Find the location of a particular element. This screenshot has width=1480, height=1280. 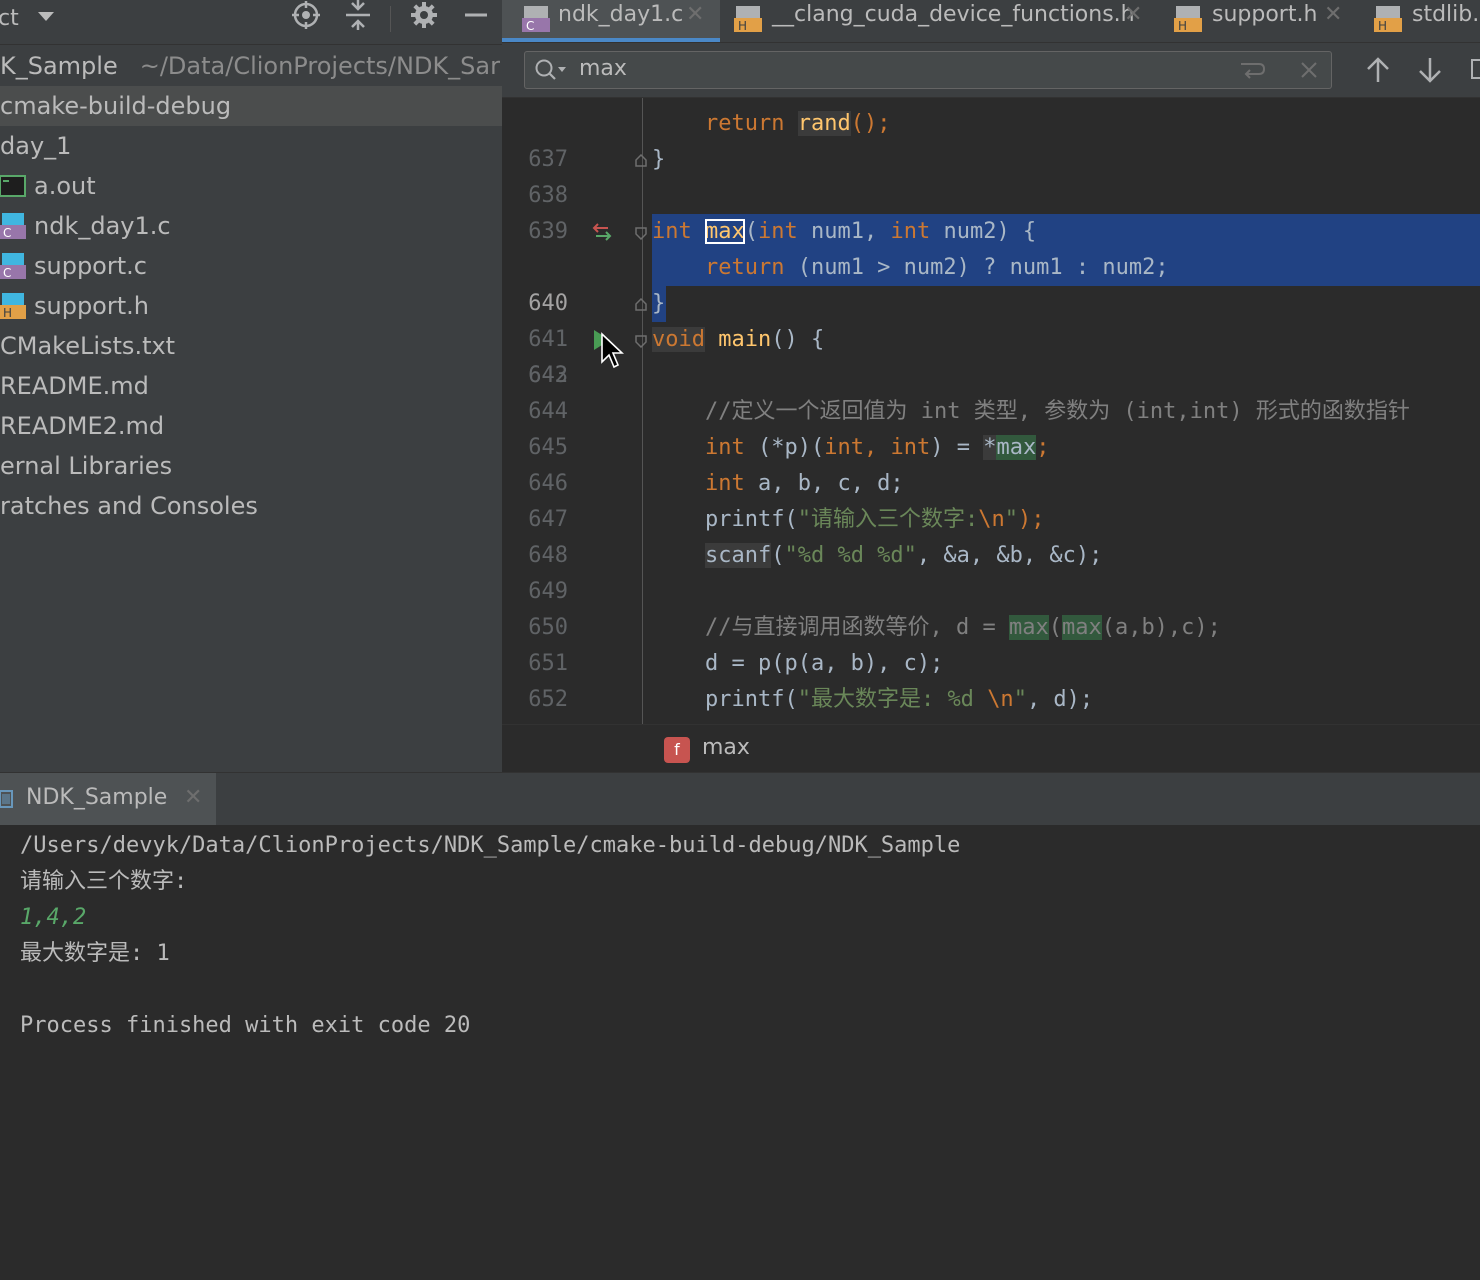

tree-item-day-1: day_1 is located at coordinates (251, 146).